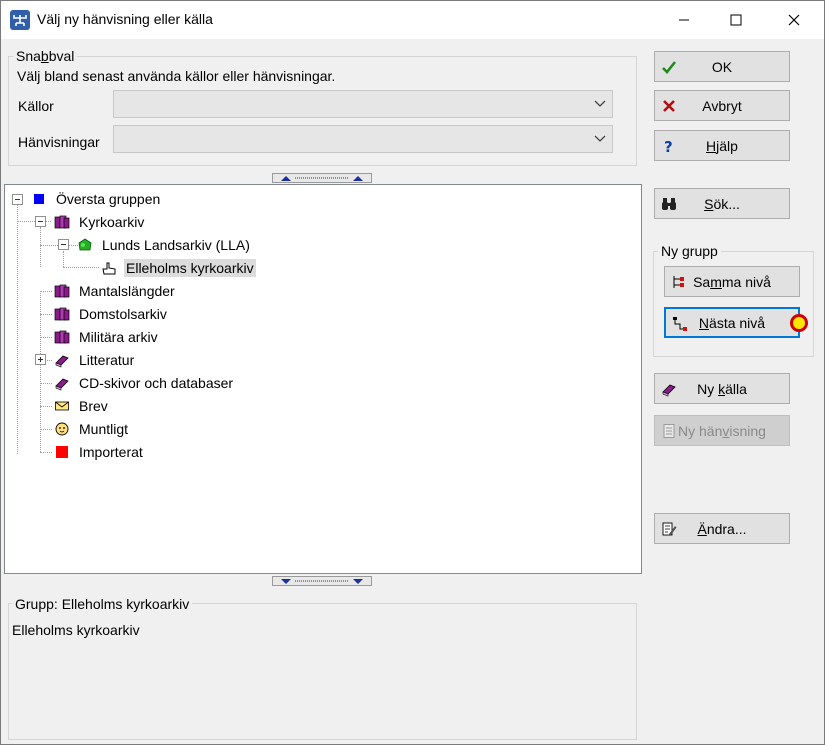 The height and width of the screenshot is (745, 825). I want to click on splitter-down-arrows-icon, so click(322, 581).